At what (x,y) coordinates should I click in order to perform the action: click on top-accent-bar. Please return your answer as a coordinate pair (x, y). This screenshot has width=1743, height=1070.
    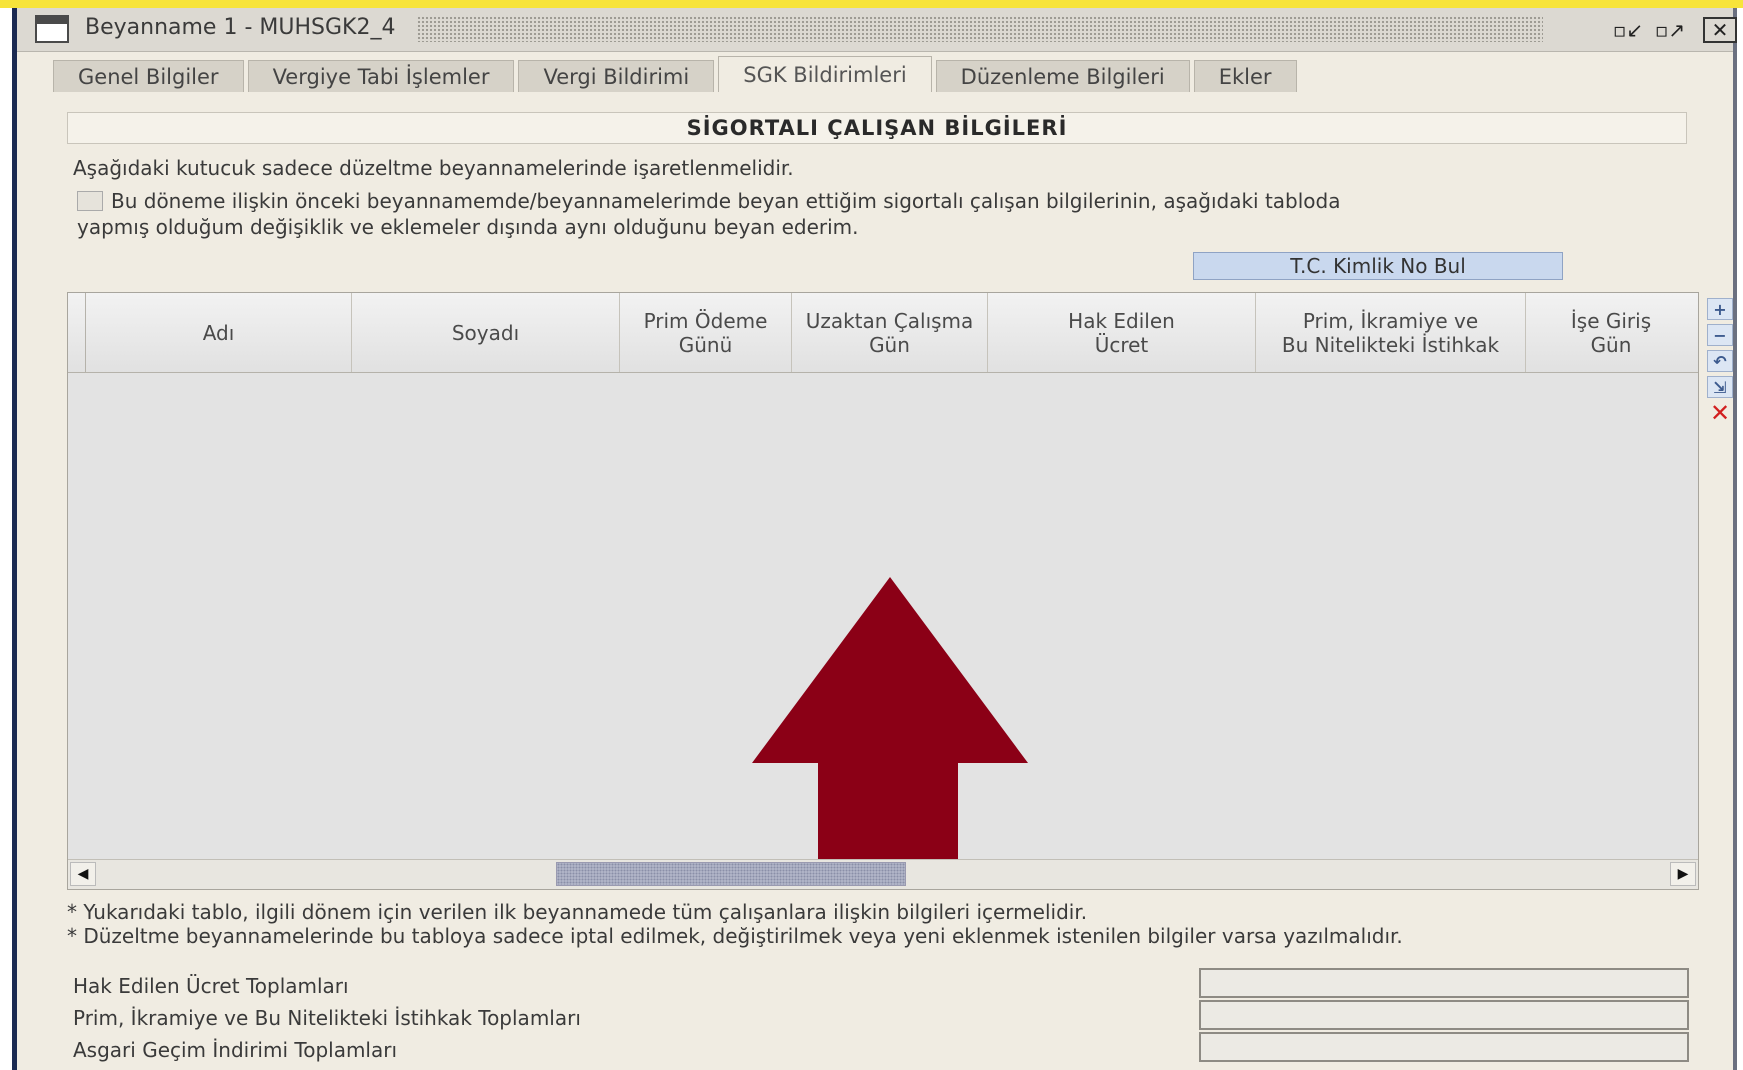
    Looking at the image, I should click on (871, 4).